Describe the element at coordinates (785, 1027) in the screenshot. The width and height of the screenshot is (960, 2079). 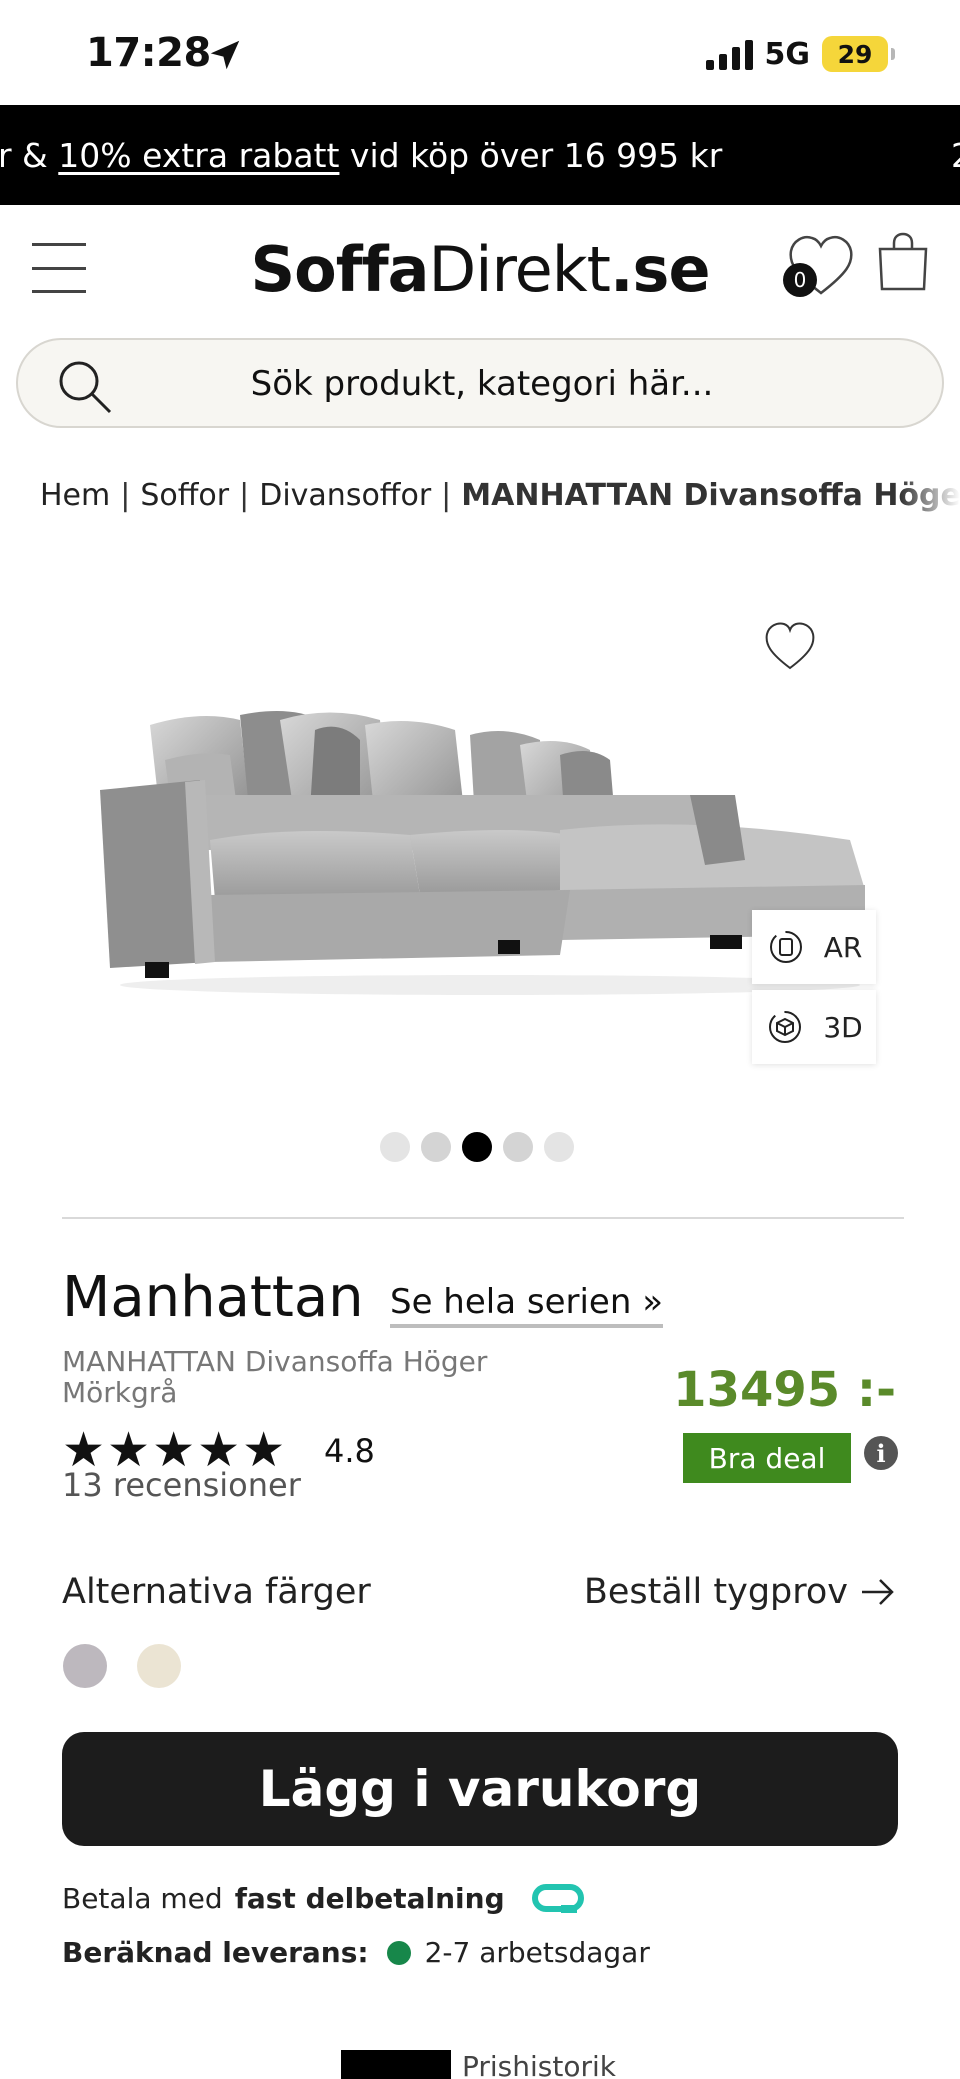
I see `3d-cube-icon` at that location.